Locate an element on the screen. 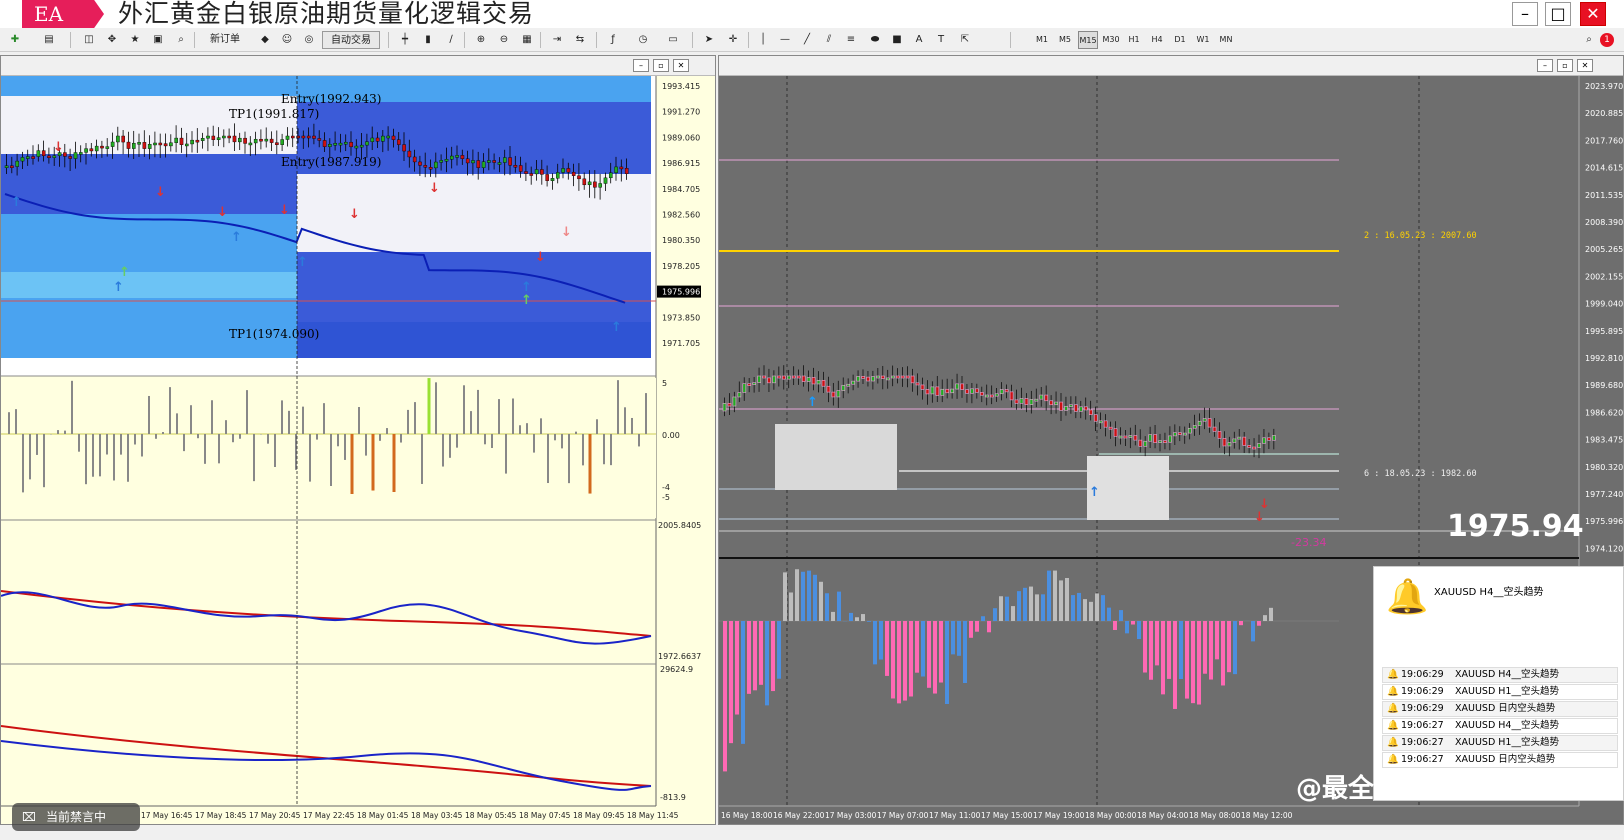 The height and width of the screenshot is (840, 1624). channel-icon: ⫽ is located at coordinates (829, 40).